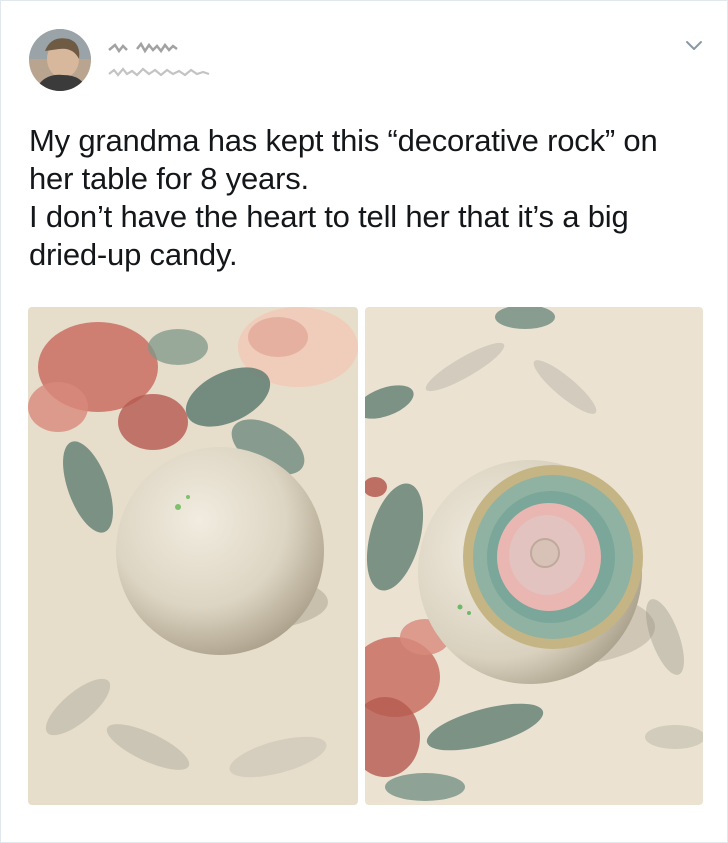  I want to click on user-name-blurred, so click(152, 48).